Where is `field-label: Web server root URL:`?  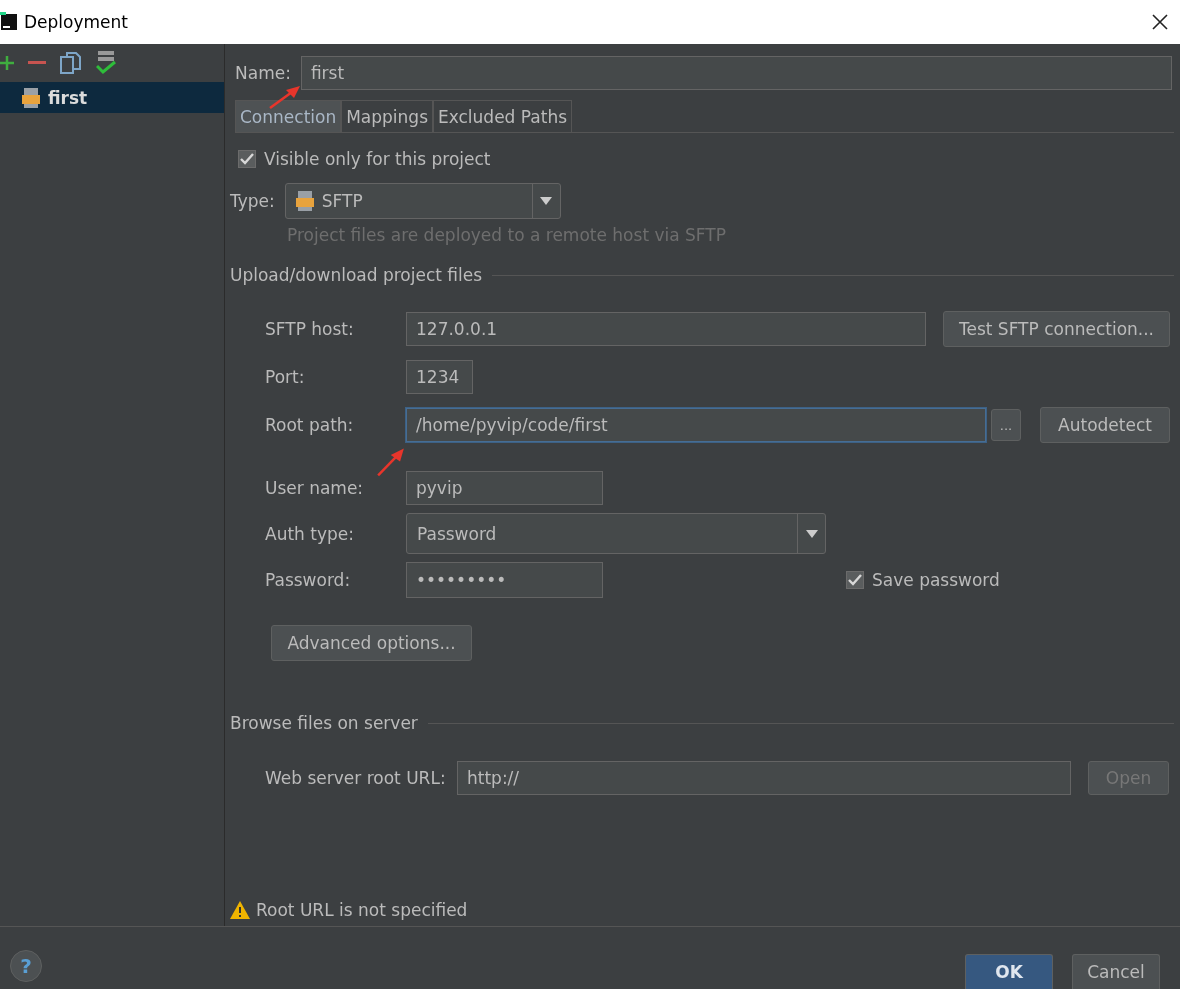 field-label: Web server root URL: is located at coordinates (356, 778).